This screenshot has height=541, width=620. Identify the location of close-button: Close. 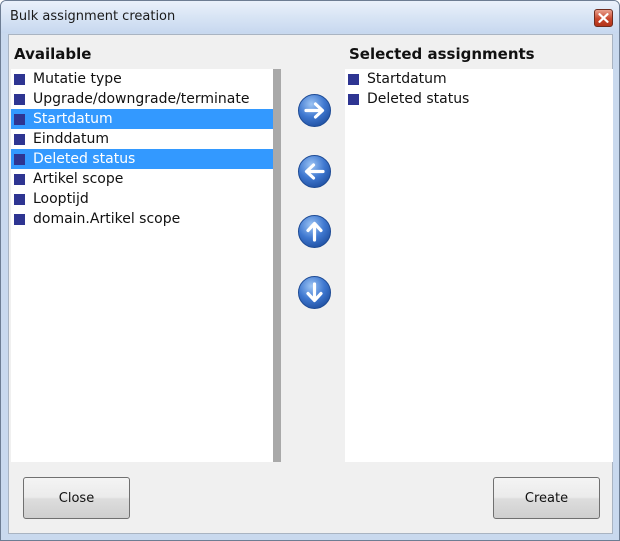
(76, 498).